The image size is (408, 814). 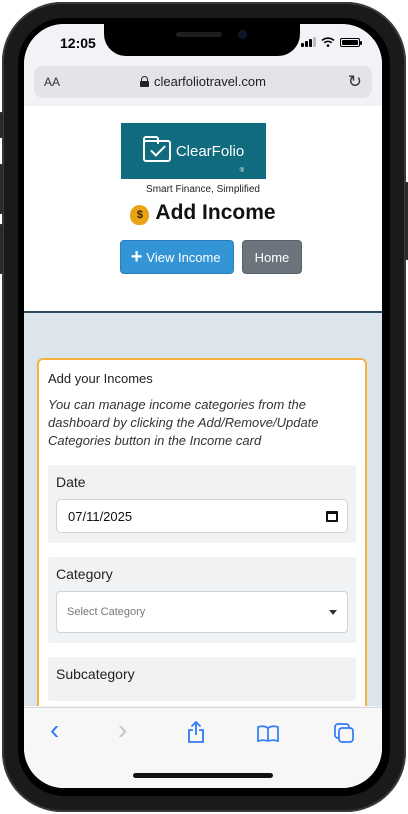 I want to click on volume-up-button, so click(x=1, y=189).